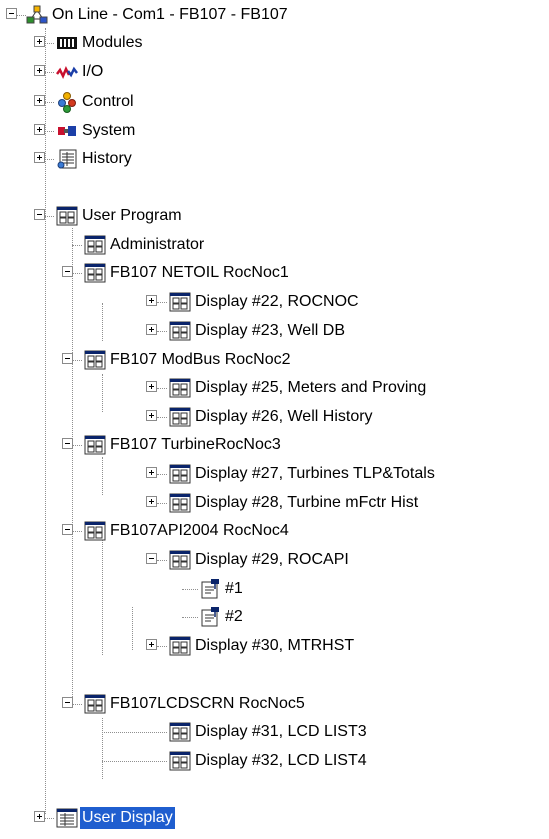  Describe the element at coordinates (207, 704) in the screenshot. I see `tree-label-lcdscrn: FB107LCDSCRN RocNoc5` at that location.